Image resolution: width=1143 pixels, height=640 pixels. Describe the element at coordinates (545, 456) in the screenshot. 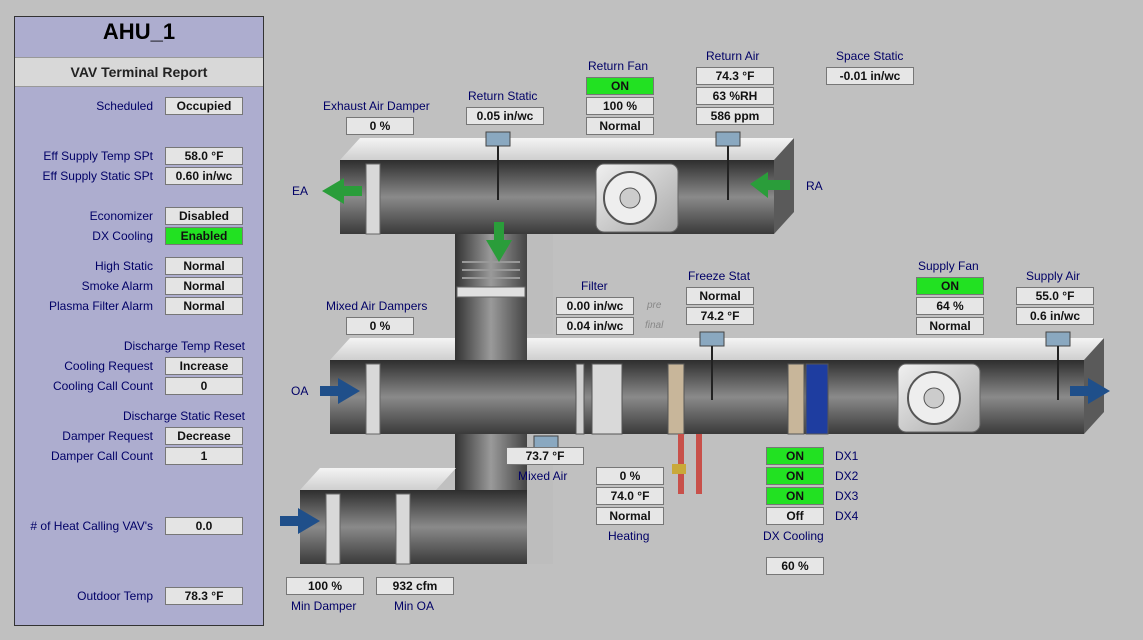

I see `mixed-air-value: 73.7 °F` at that location.